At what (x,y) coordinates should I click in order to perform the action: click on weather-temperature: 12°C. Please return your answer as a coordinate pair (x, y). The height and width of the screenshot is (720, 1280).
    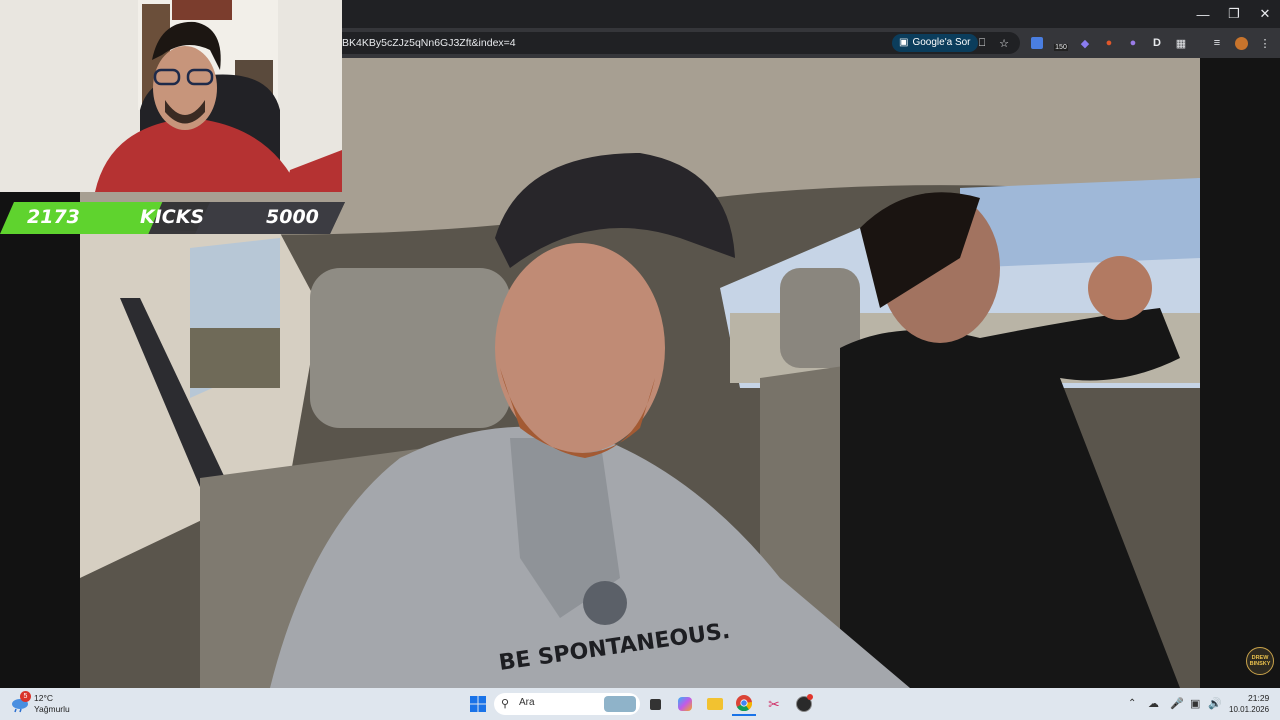
    Looking at the image, I should click on (43, 698).